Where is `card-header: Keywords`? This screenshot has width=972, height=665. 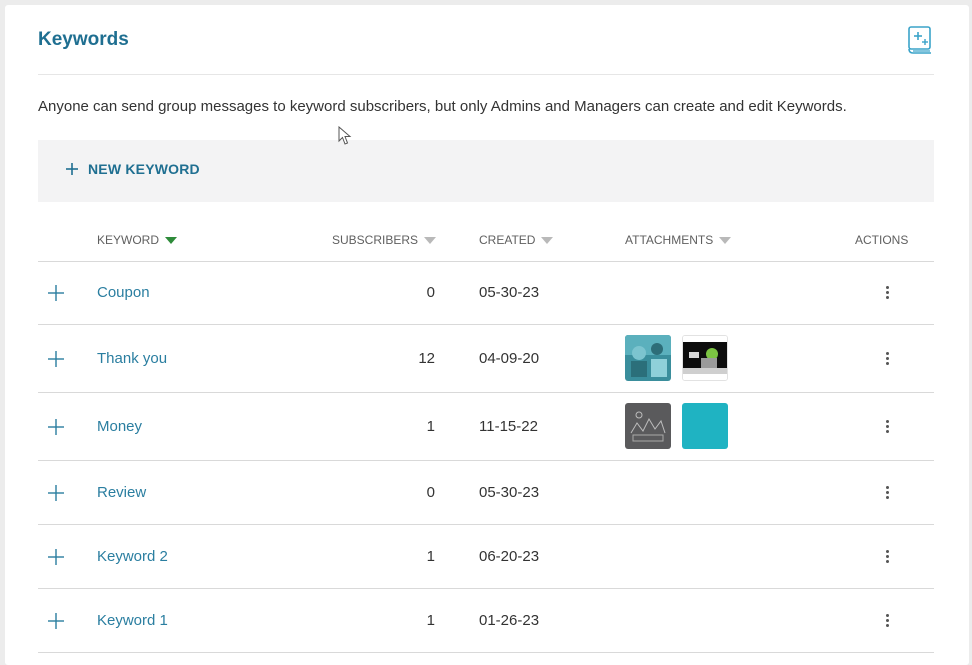
card-header: Keywords is located at coordinates (486, 40).